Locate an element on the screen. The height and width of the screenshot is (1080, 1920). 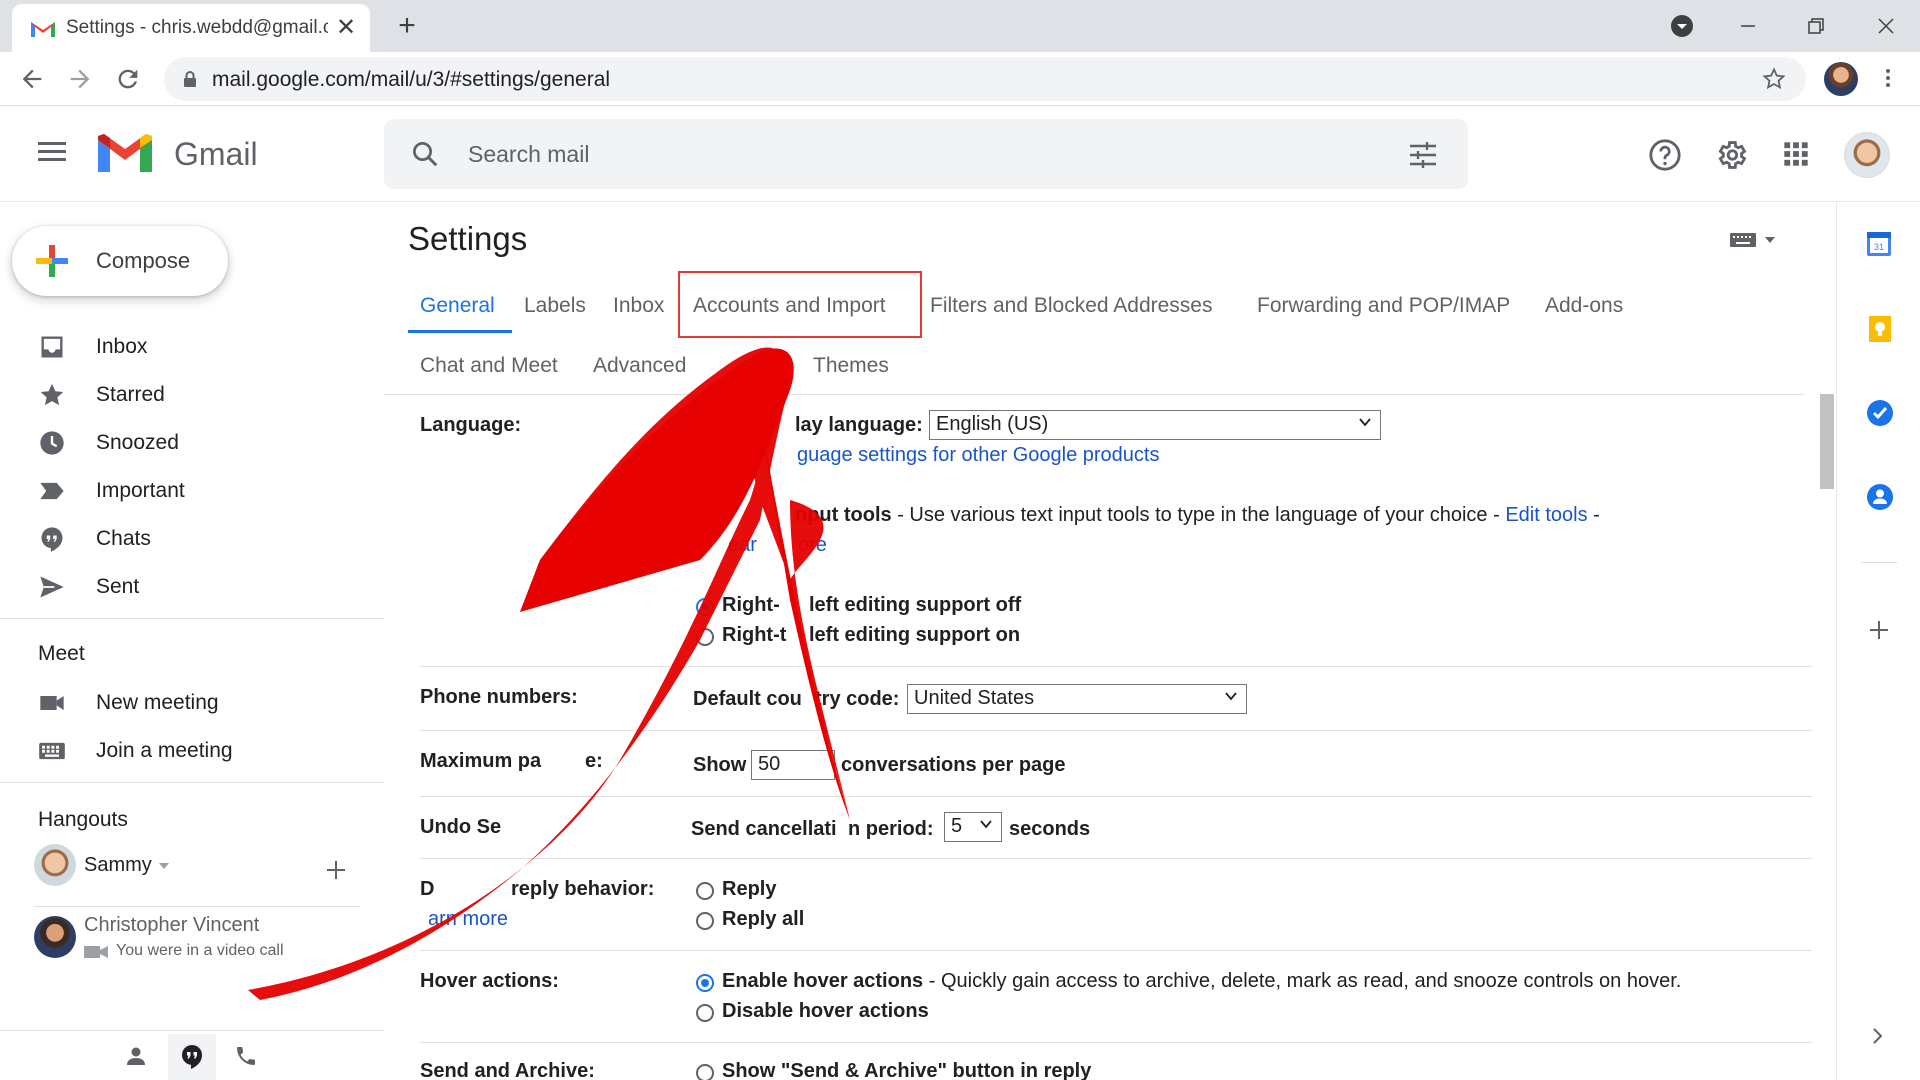
status-dropdown-icon is located at coordinates (164, 866).